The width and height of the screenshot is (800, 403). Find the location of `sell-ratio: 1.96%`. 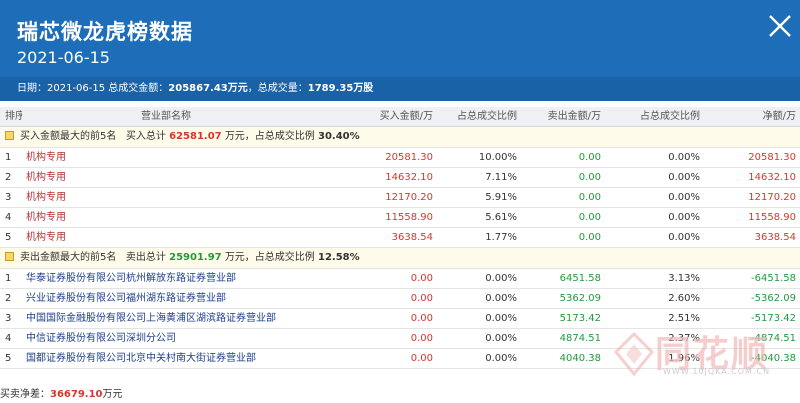

sell-ratio: 1.96% is located at coordinates (684, 358).